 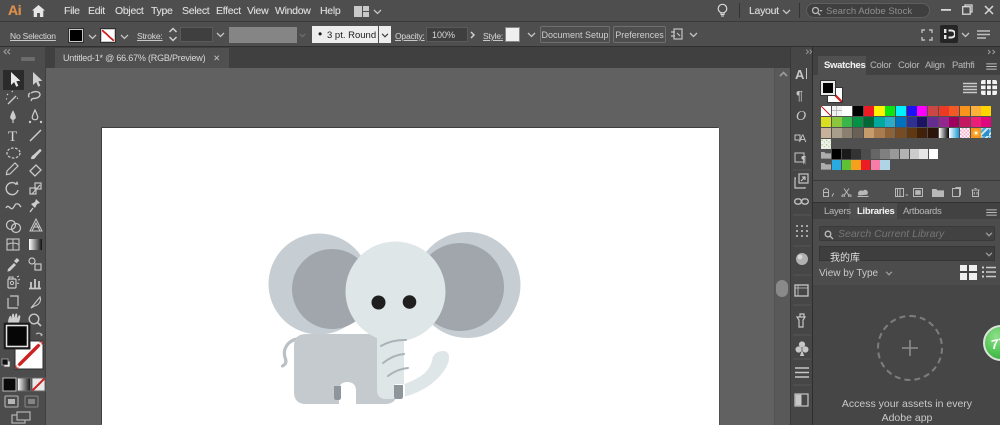 I want to click on svg-text: A, so click(x=800, y=74).